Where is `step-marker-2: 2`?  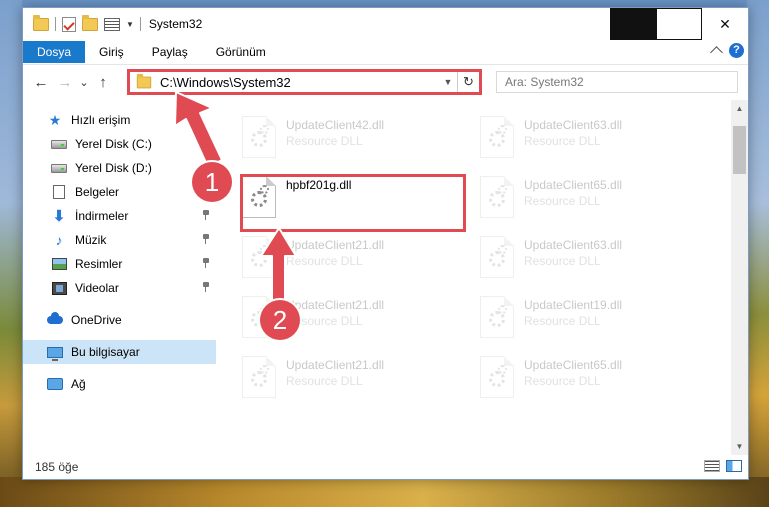 step-marker-2: 2 is located at coordinates (280, 320).